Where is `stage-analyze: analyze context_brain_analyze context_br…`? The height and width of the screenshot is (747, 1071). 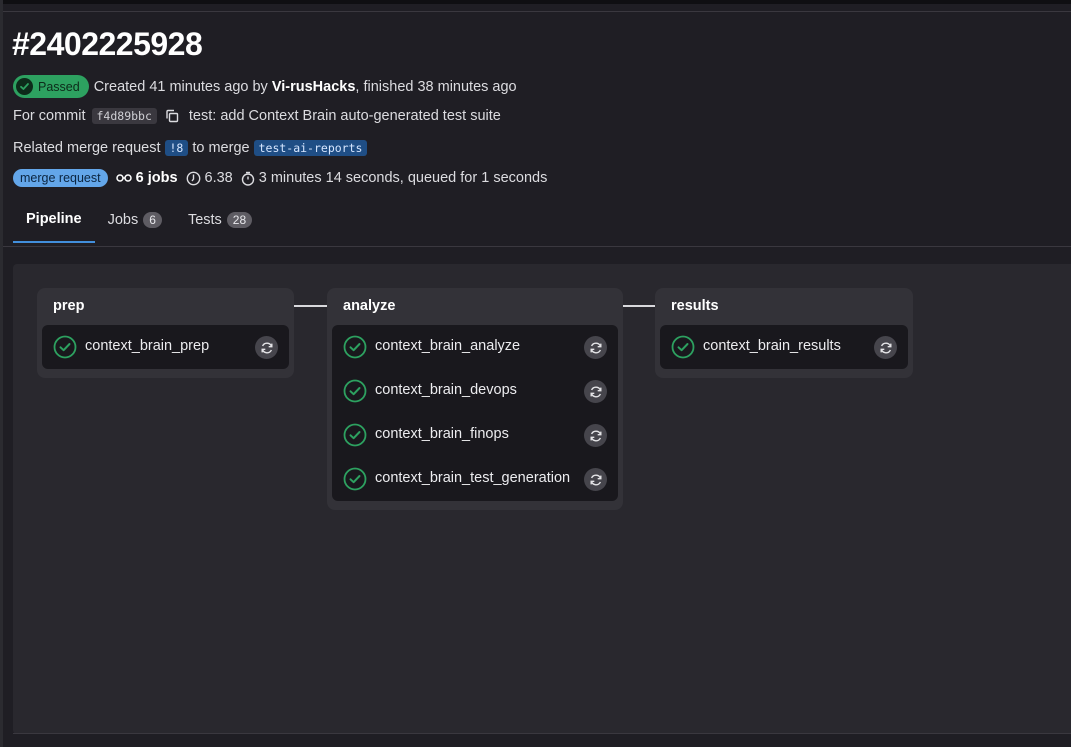
stage-analyze: analyze context_brain_analyze context_br… is located at coordinates (475, 399).